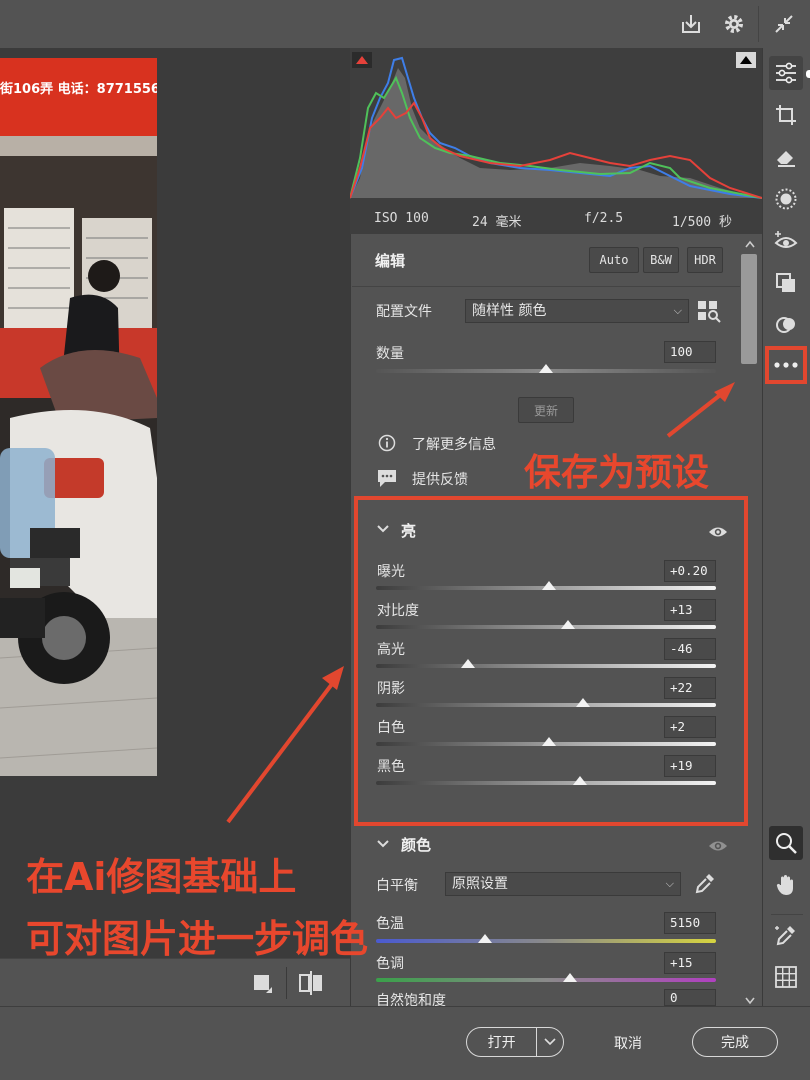  What do you see at coordinates (705, 884) in the screenshot?
I see `eyedropper-icon` at bounding box center [705, 884].